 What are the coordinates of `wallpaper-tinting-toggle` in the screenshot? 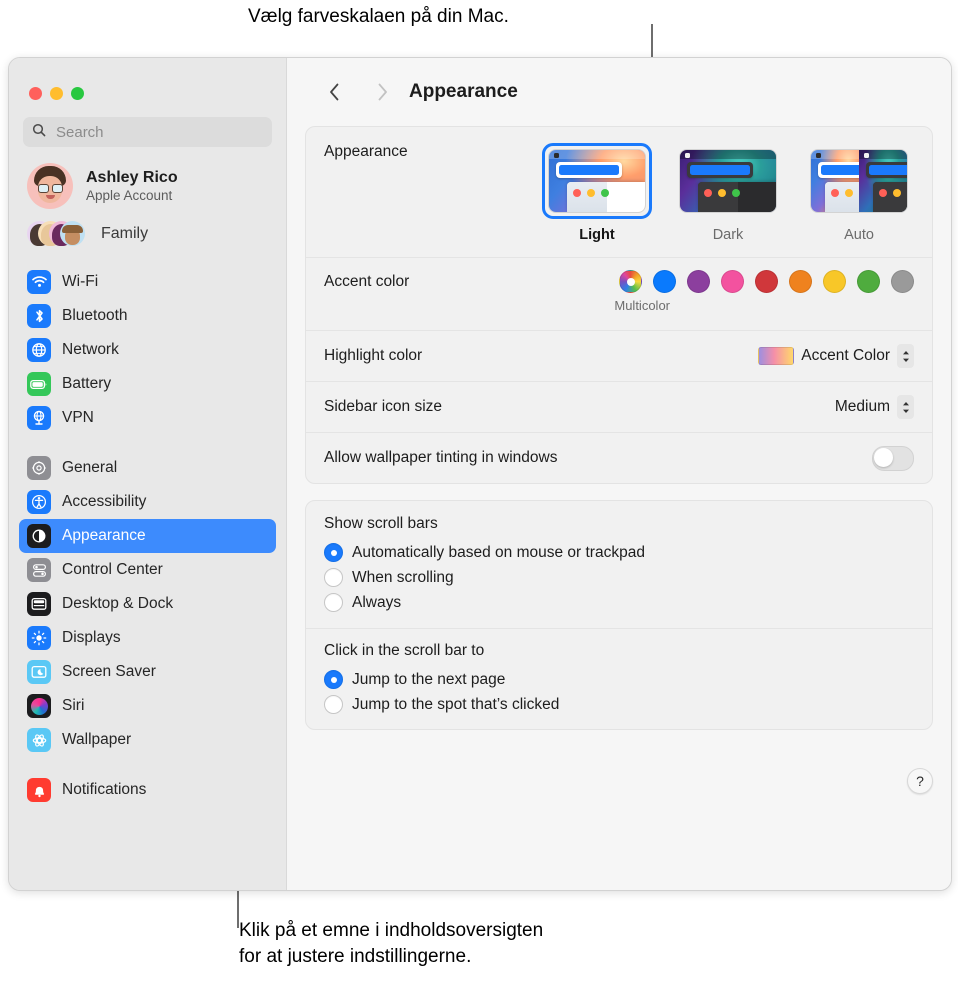 It's located at (893, 458).